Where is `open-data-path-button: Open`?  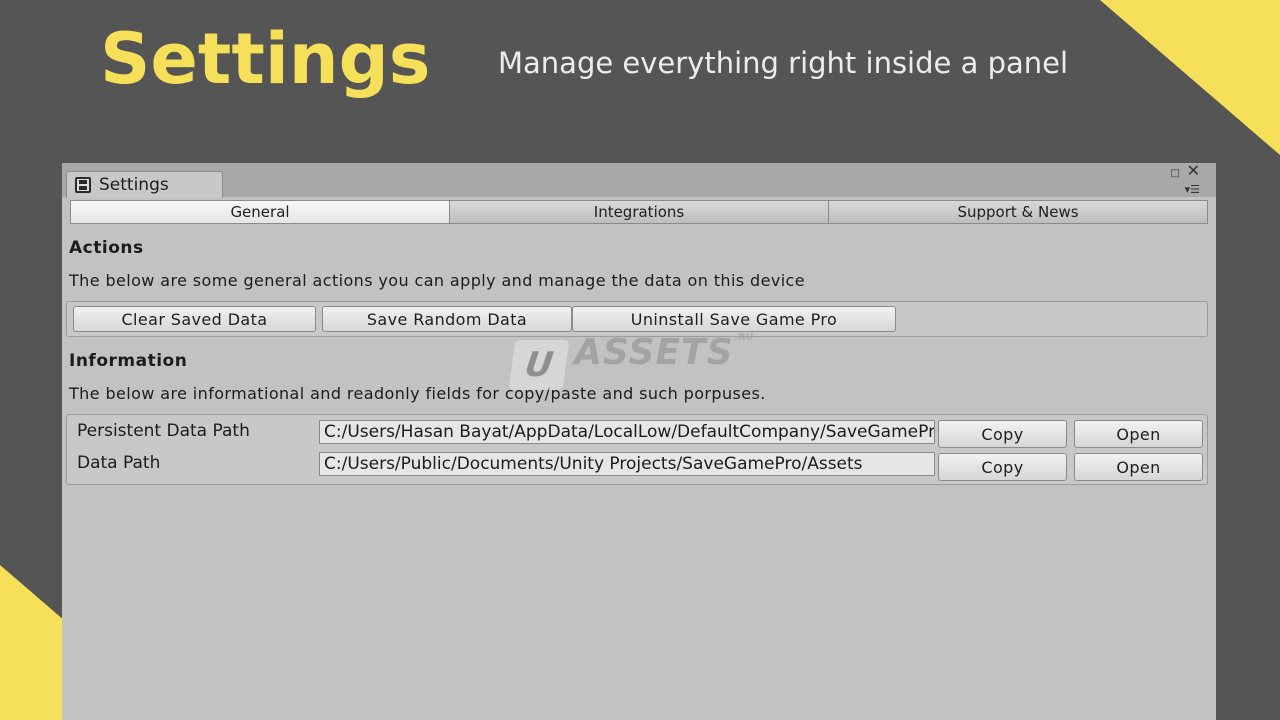 open-data-path-button: Open is located at coordinates (1138, 467).